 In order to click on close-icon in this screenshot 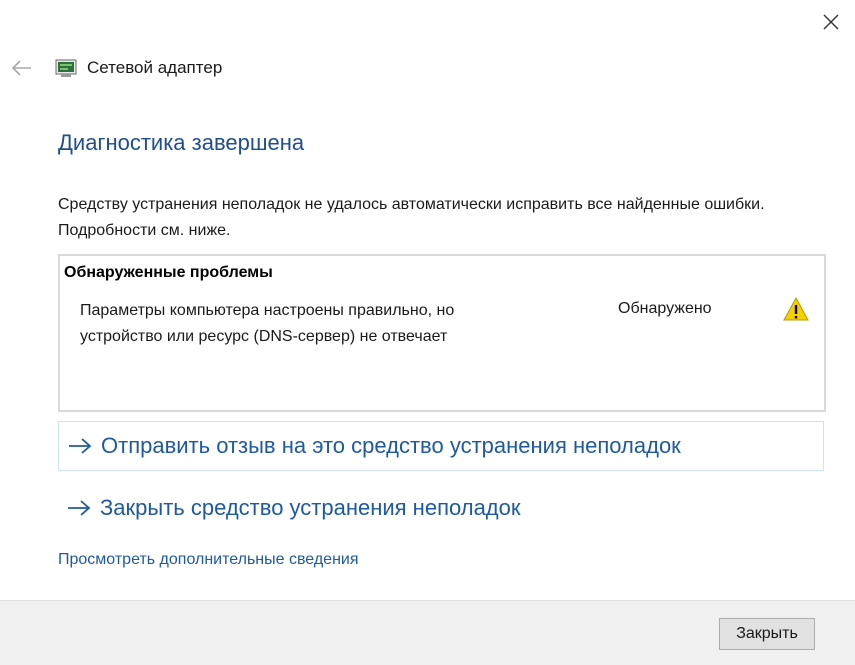, I will do `click(831, 22)`.